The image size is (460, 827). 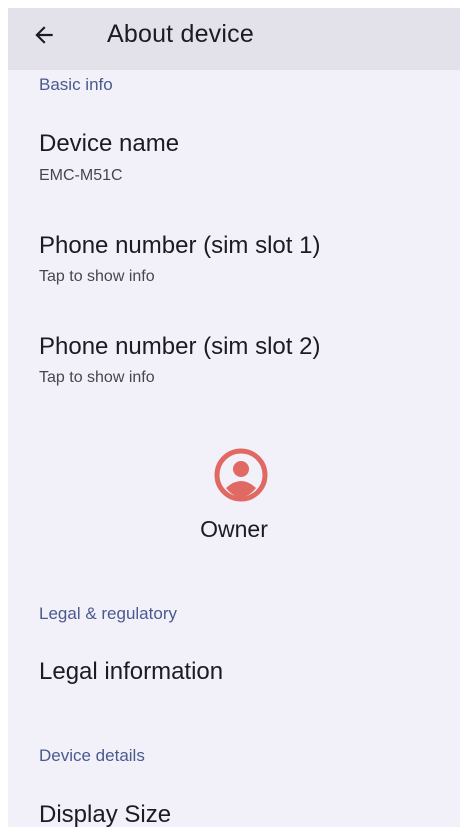 What do you see at coordinates (108, 613) in the screenshot?
I see `section-header-legal: Legal & regulatory` at bounding box center [108, 613].